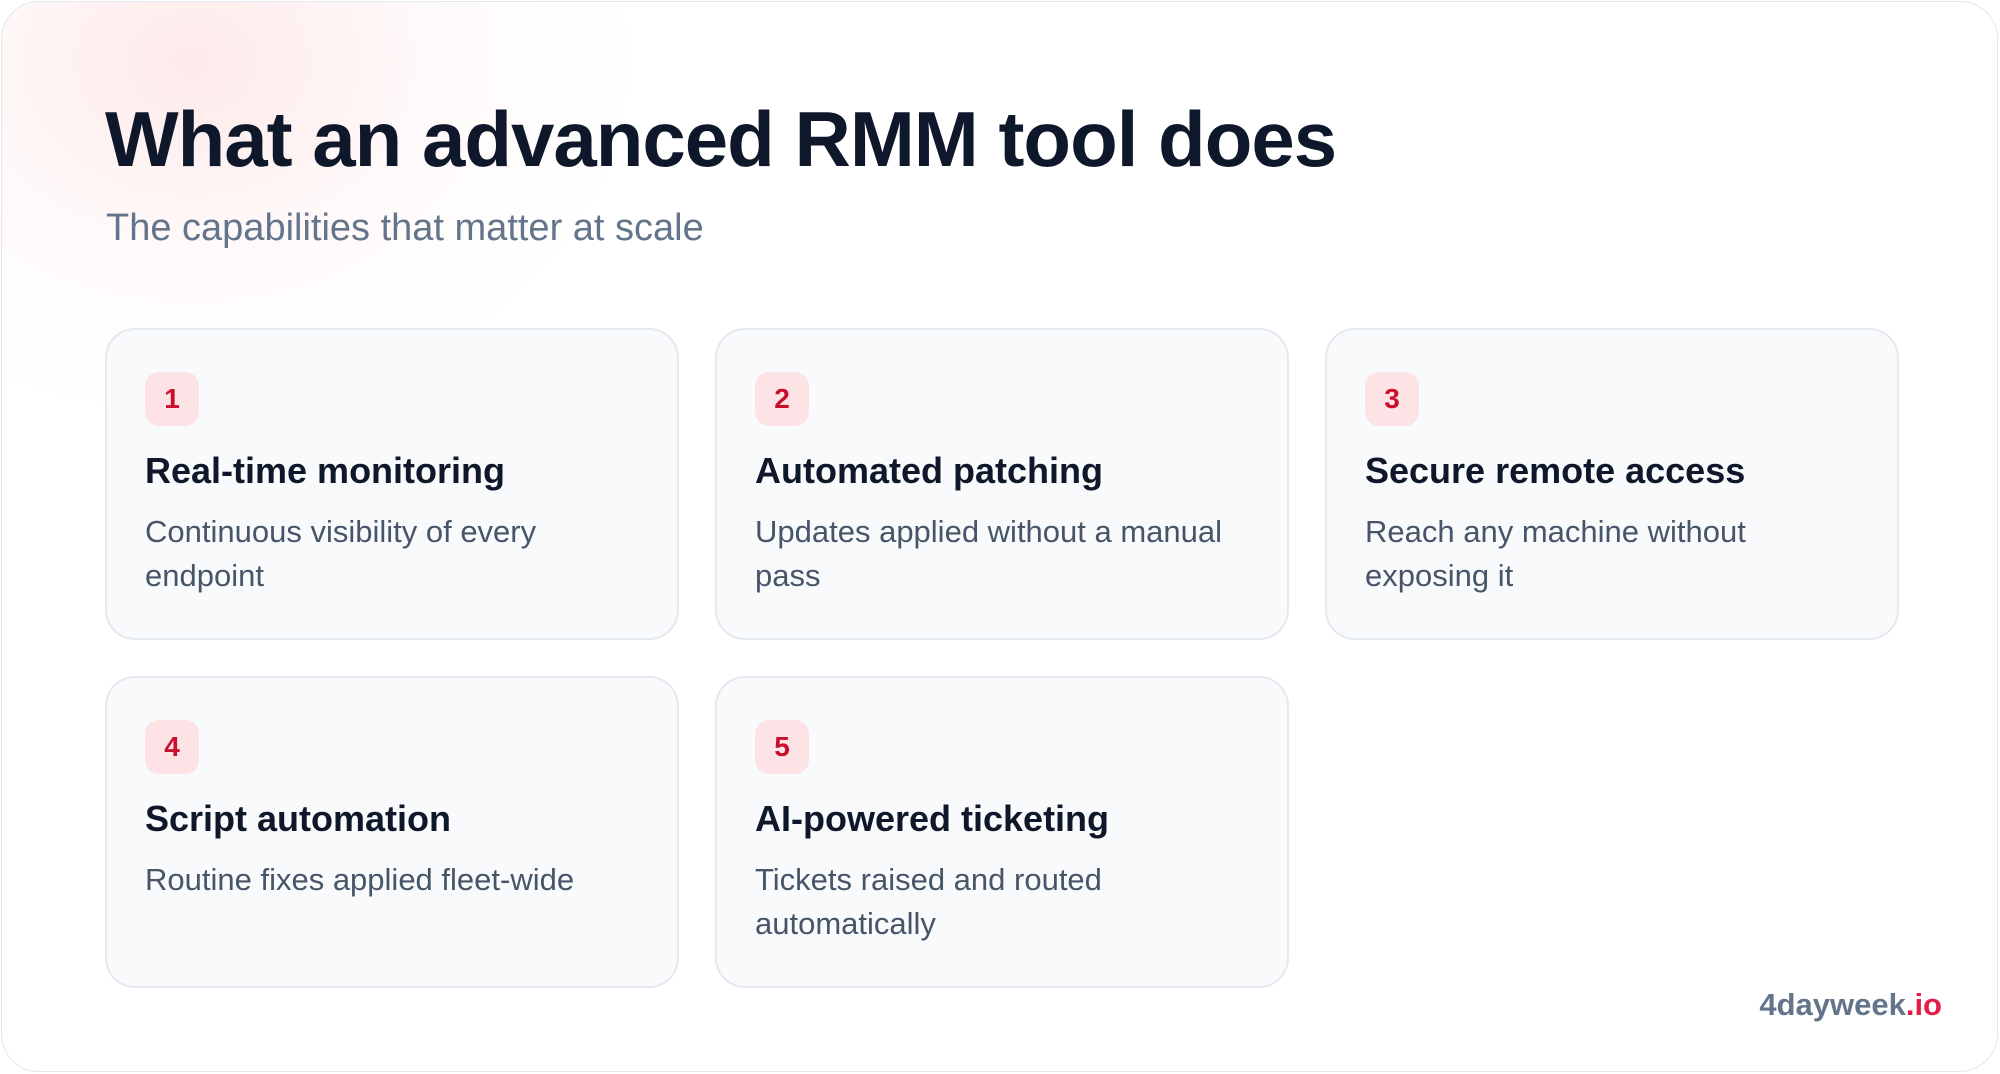  What do you see at coordinates (1555, 553) in the screenshot?
I see `card-description: Reach any machine without exposing it` at bounding box center [1555, 553].